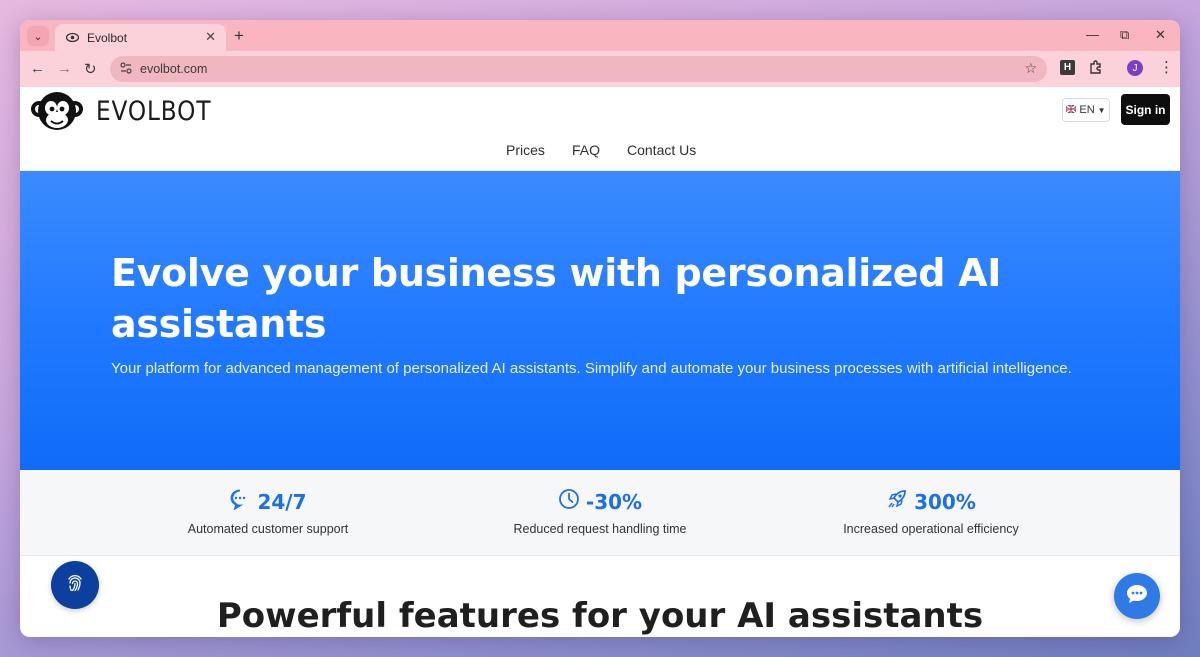 The width and height of the screenshot is (1200, 657). I want to click on restore-icon: ⧉, so click(1124, 35).